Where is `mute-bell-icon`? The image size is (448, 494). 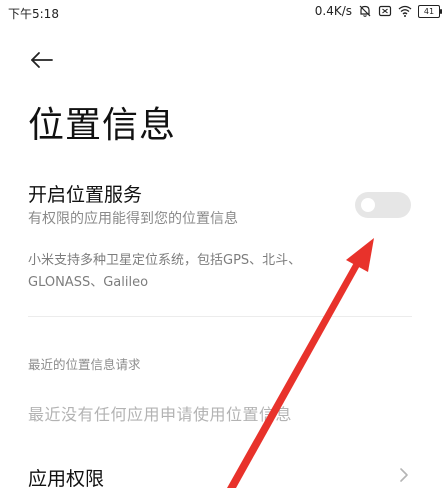
mute-bell-icon is located at coordinates (365, 11).